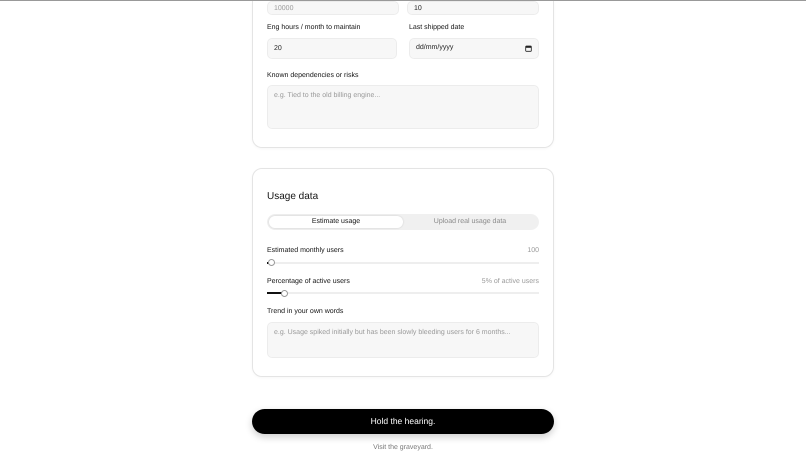 The height and width of the screenshot is (464, 806). What do you see at coordinates (293, 197) in the screenshot?
I see `card-title: Usage data` at bounding box center [293, 197].